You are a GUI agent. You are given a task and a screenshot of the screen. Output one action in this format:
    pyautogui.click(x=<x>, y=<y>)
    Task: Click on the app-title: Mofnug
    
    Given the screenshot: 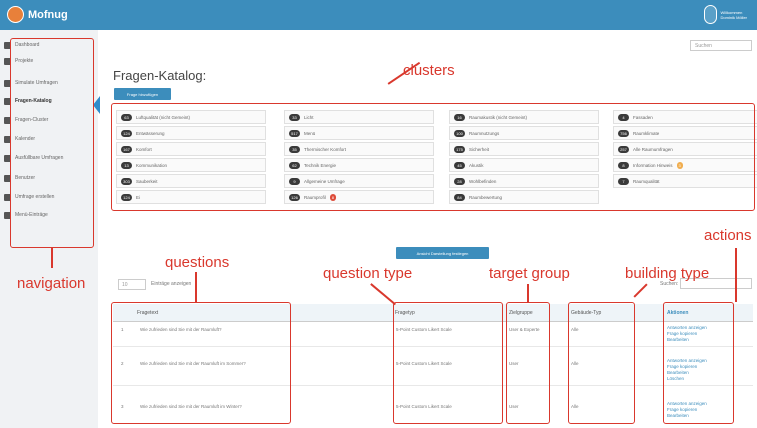 What is the action you would take?
    pyautogui.click(x=48, y=14)
    